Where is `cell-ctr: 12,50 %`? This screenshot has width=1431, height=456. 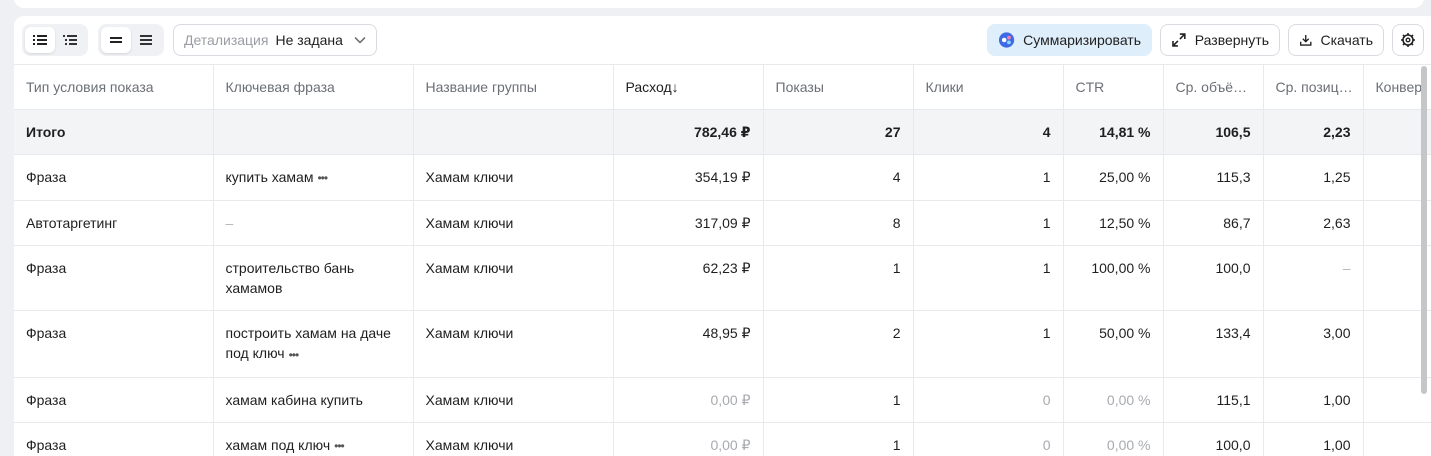
cell-ctr: 12,50 % is located at coordinates (1113, 223).